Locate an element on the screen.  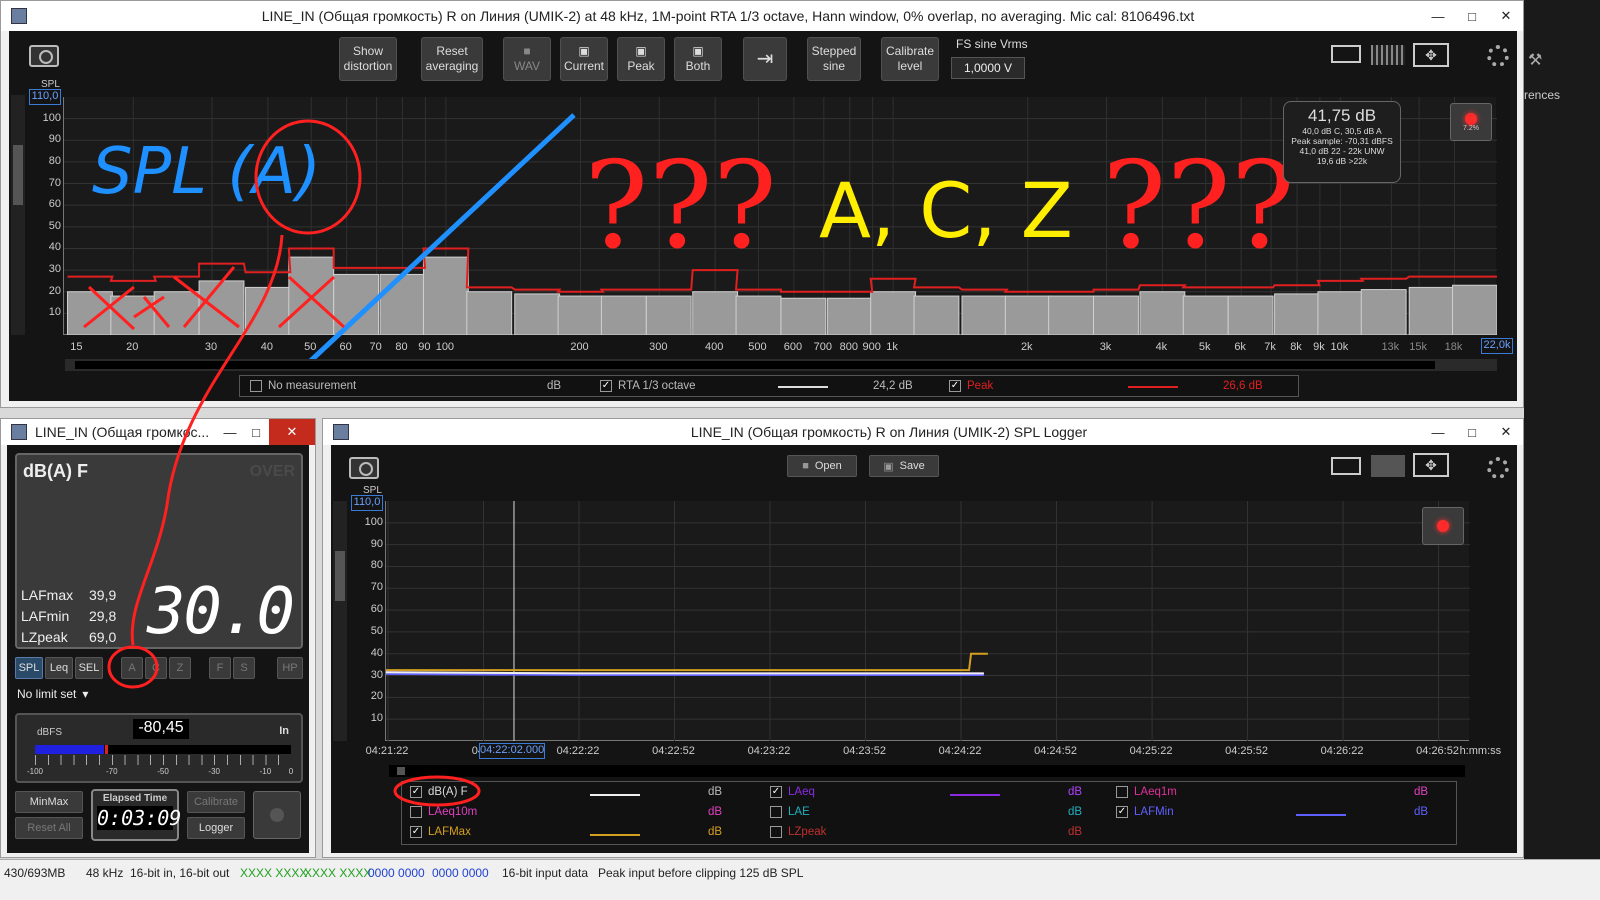
limit-select: No limit set ▾ is located at coordinates (62, 696).